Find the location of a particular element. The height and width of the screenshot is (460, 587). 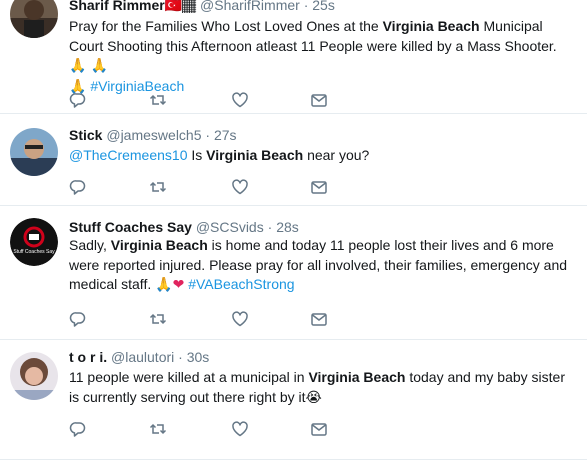

emoji: 🙏 is located at coordinates (164, 285).